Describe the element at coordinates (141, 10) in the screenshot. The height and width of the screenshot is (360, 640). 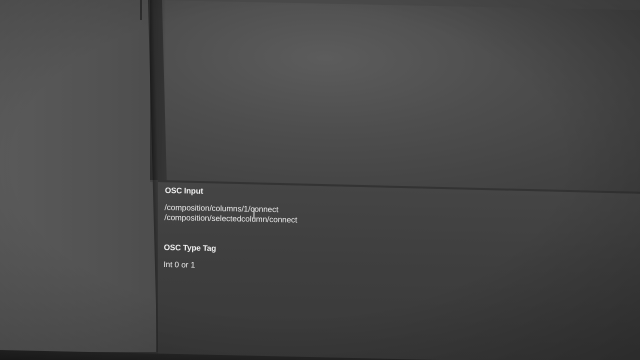
I see `left-panel-divider` at that location.